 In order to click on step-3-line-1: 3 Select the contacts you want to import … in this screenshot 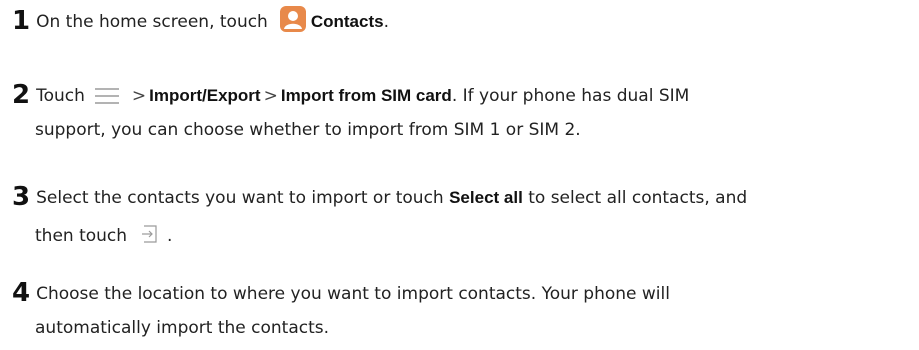, I will do `click(460, 197)`.